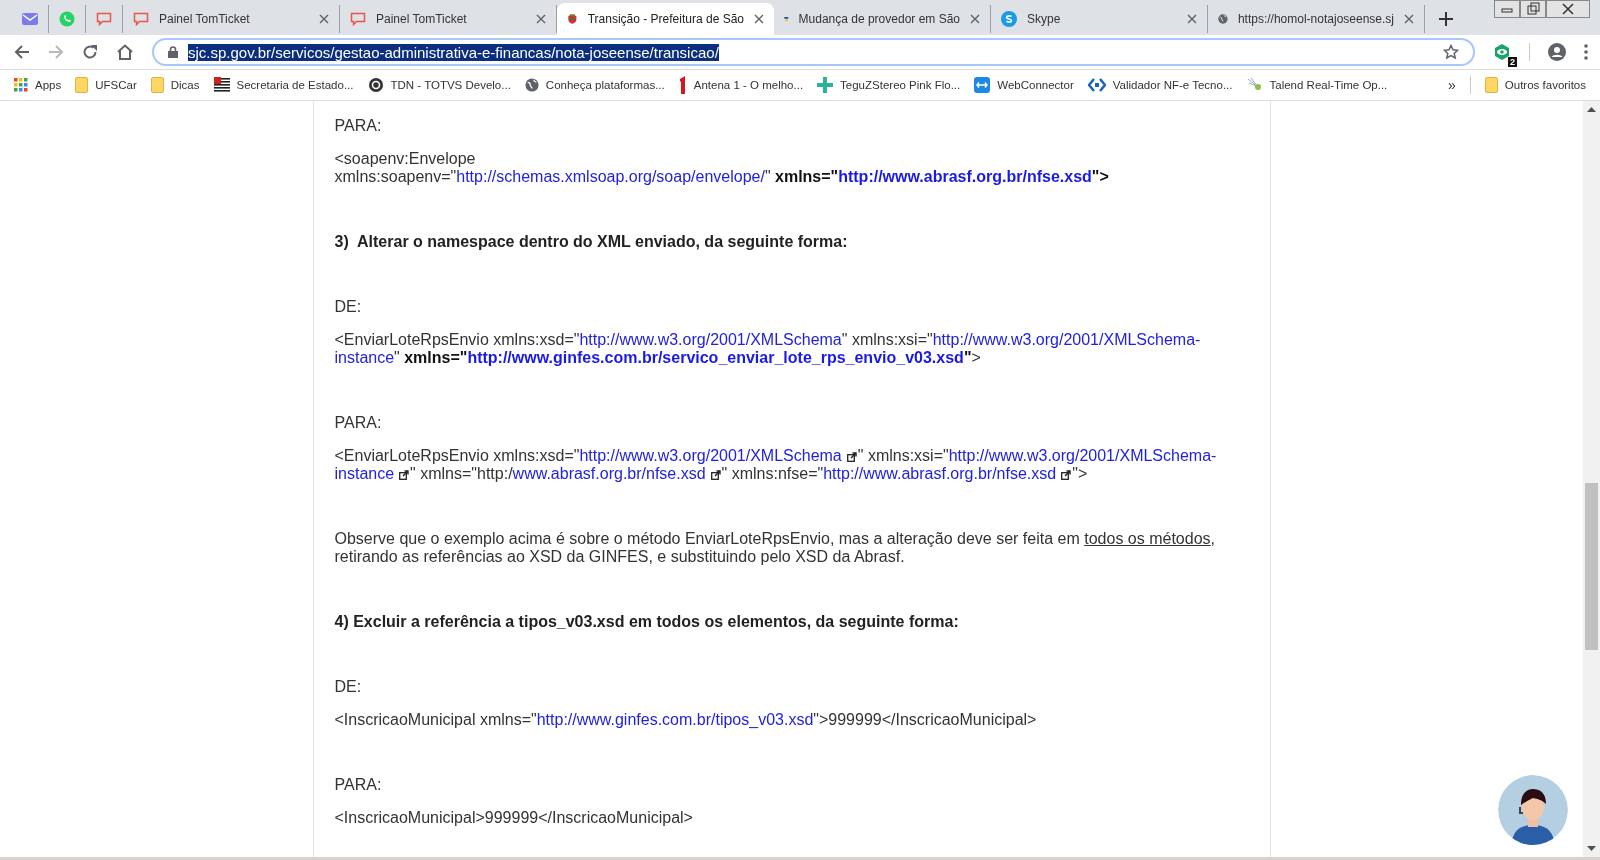 This screenshot has width=1600, height=860. I want to click on link: http://schemas.xmlsoap.org/soap/envelope/, so click(610, 176).